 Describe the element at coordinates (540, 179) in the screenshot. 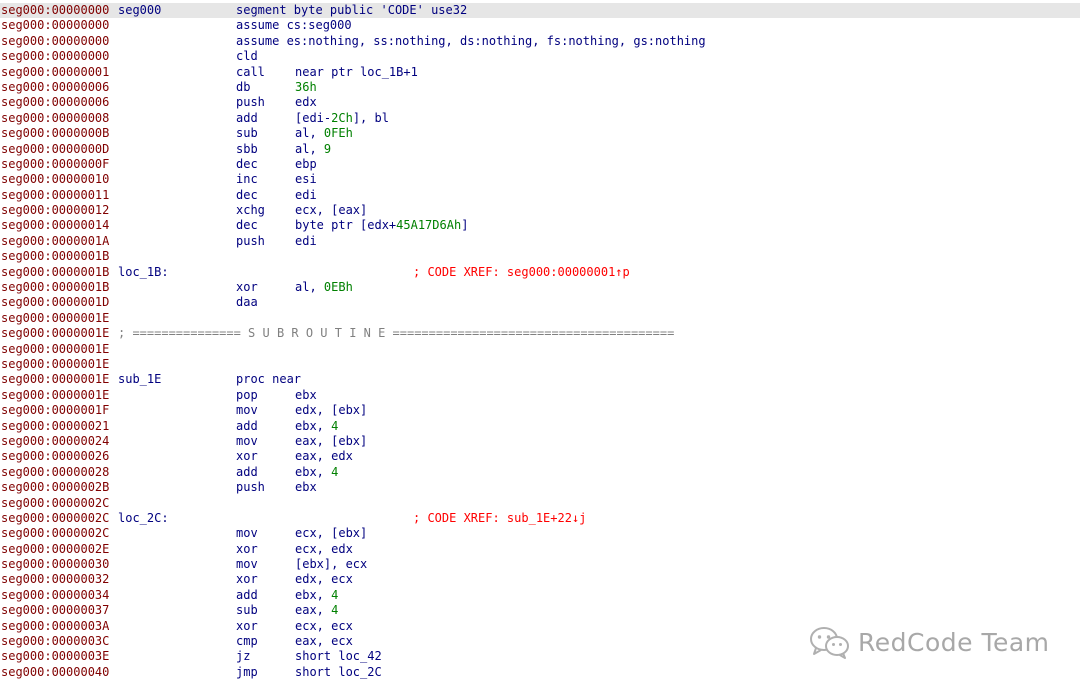

I see `listing-line: seg000:00000010 inc esi` at that location.